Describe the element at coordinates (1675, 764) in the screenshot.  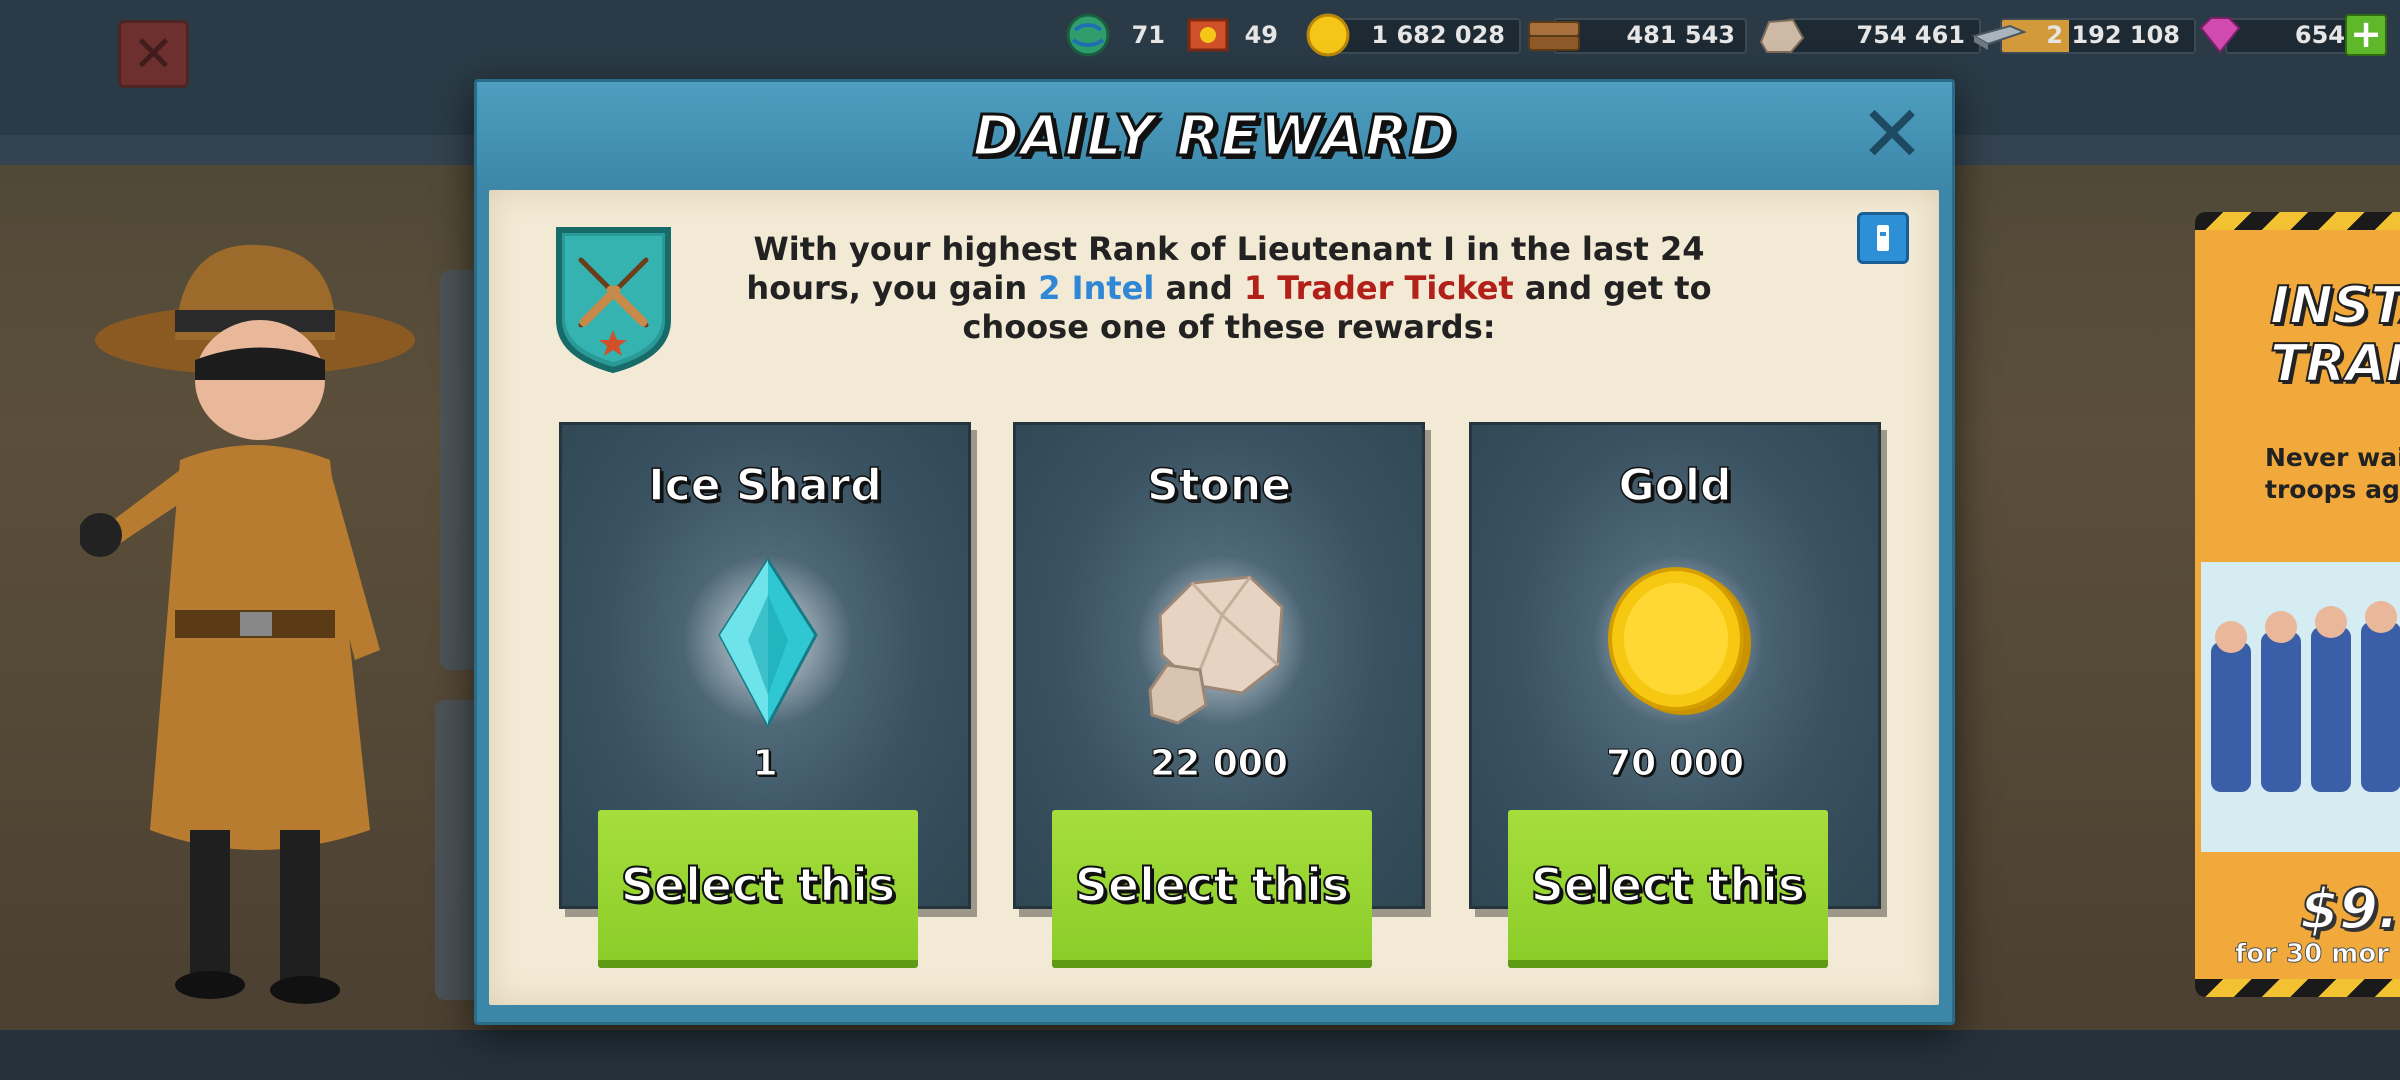
I see `reward-amount: 70 000` at that location.